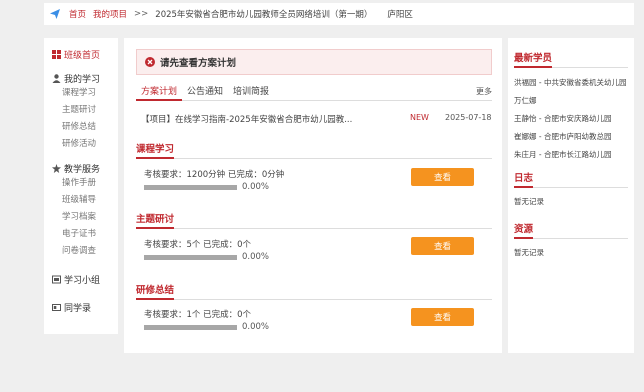 This screenshot has height=392, width=644. Describe the element at coordinates (150, 62) in the screenshot. I see `close-circle-icon` at that location.